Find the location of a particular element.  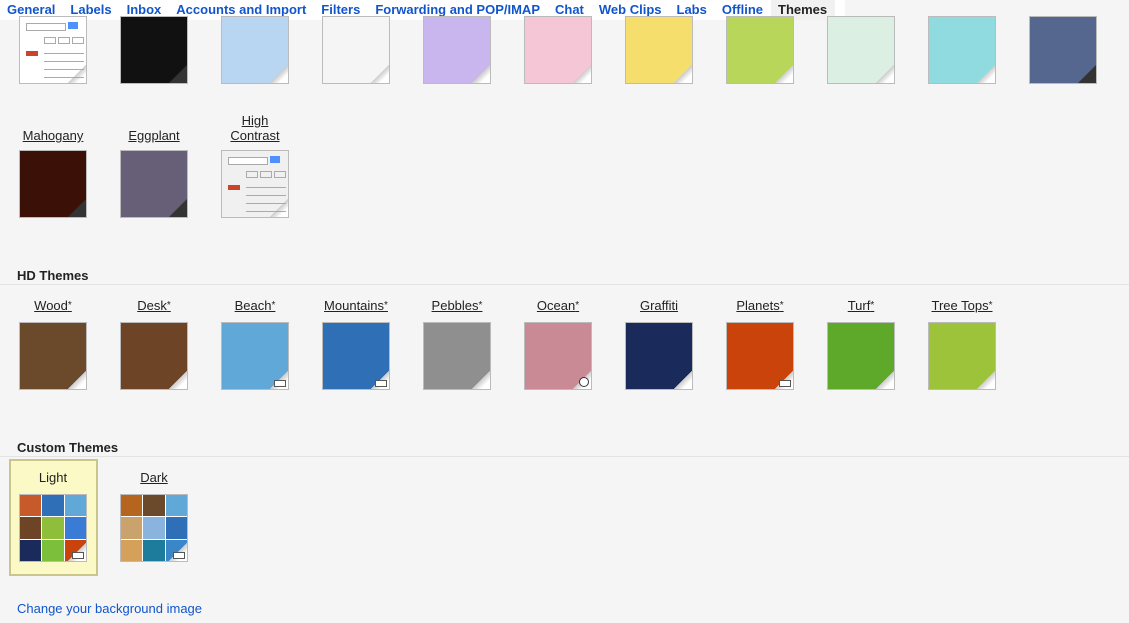

color-themes-row is located at coordinates (564, 42).